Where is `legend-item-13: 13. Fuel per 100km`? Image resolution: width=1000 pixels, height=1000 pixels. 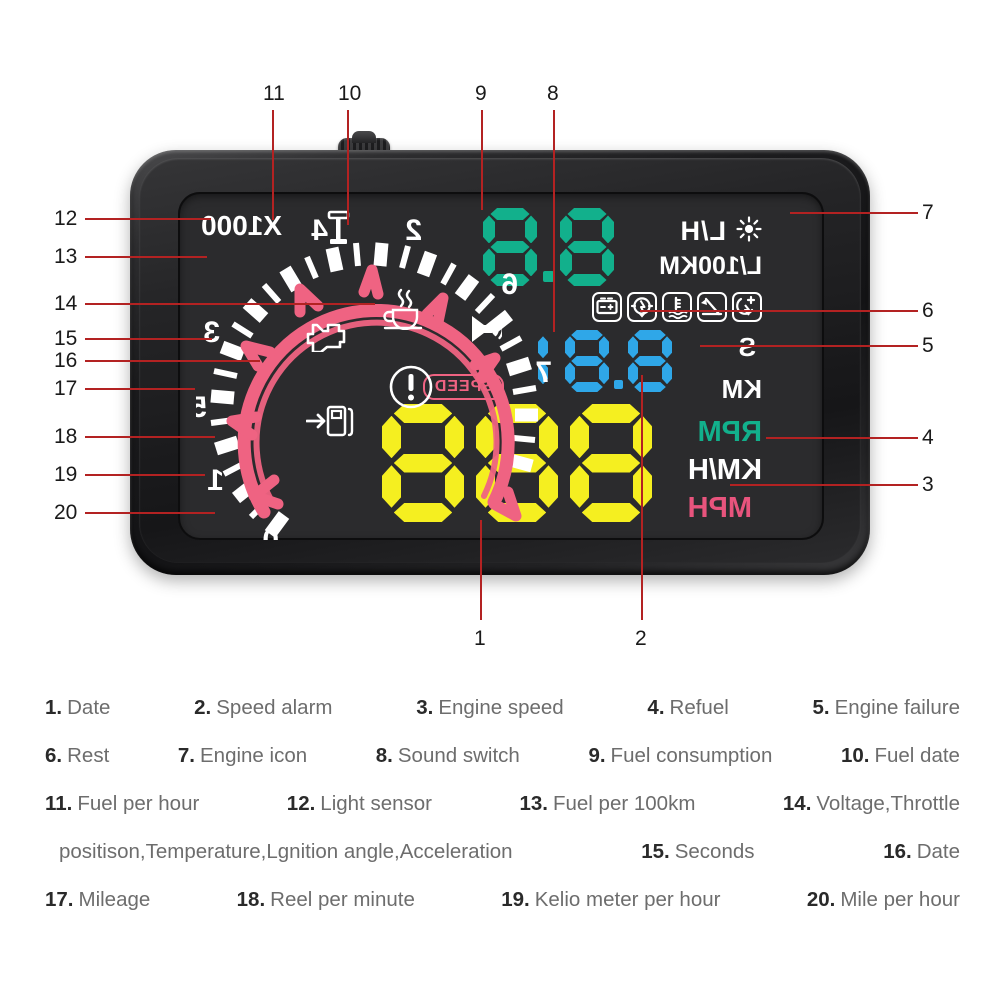
legend-item-13: 13. Fuel per 100km is located at coordinates (607, 804).